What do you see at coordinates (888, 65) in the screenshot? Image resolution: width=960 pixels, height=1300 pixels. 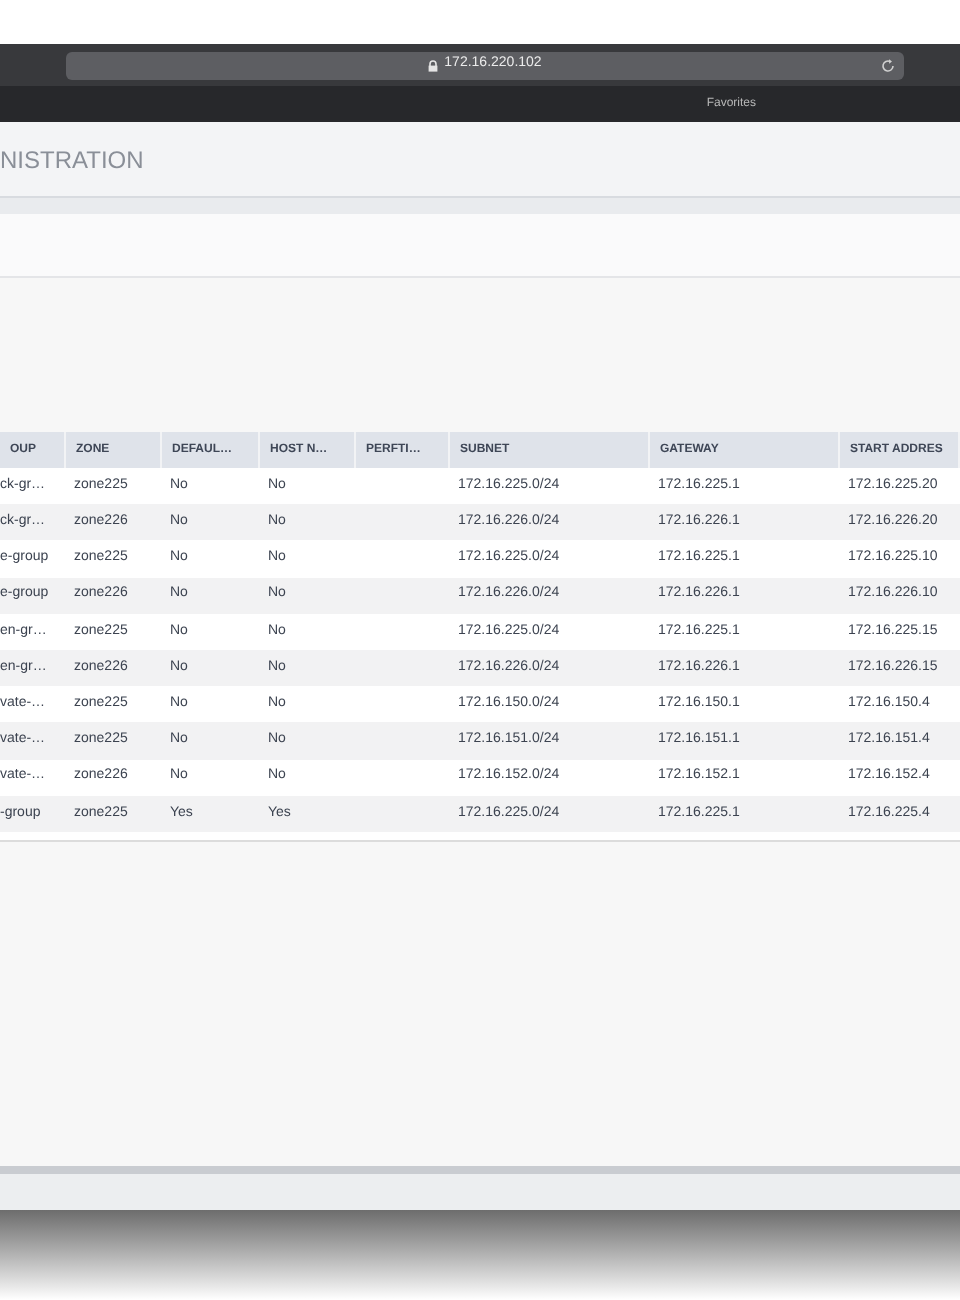 I see `reload-icon` at bounding box center [888, 65].